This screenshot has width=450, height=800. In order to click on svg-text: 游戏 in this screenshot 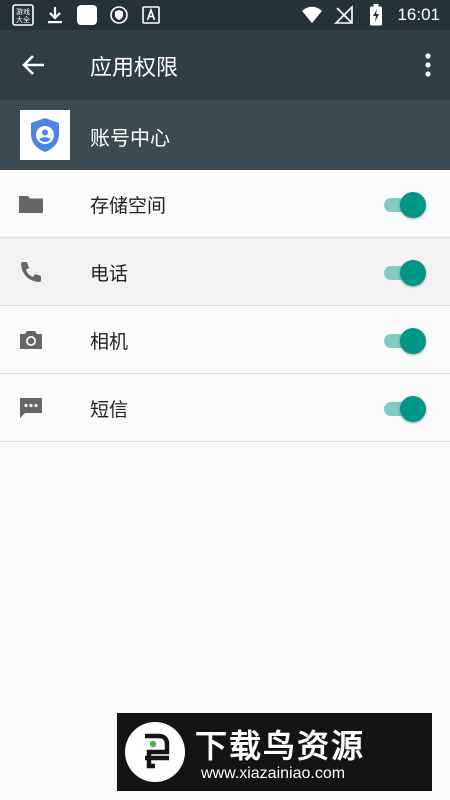, I will do `click(23, 11)`.